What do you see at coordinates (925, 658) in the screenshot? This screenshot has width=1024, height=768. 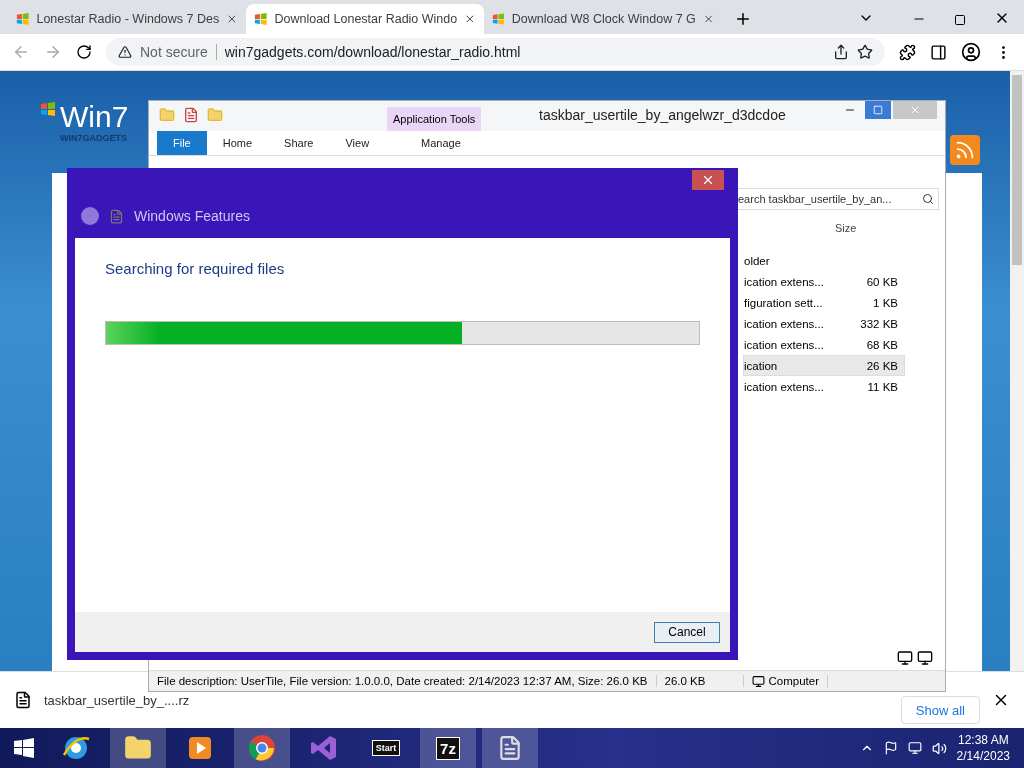 I see `large-icons-view-icon` at bounding box center [925, 658].